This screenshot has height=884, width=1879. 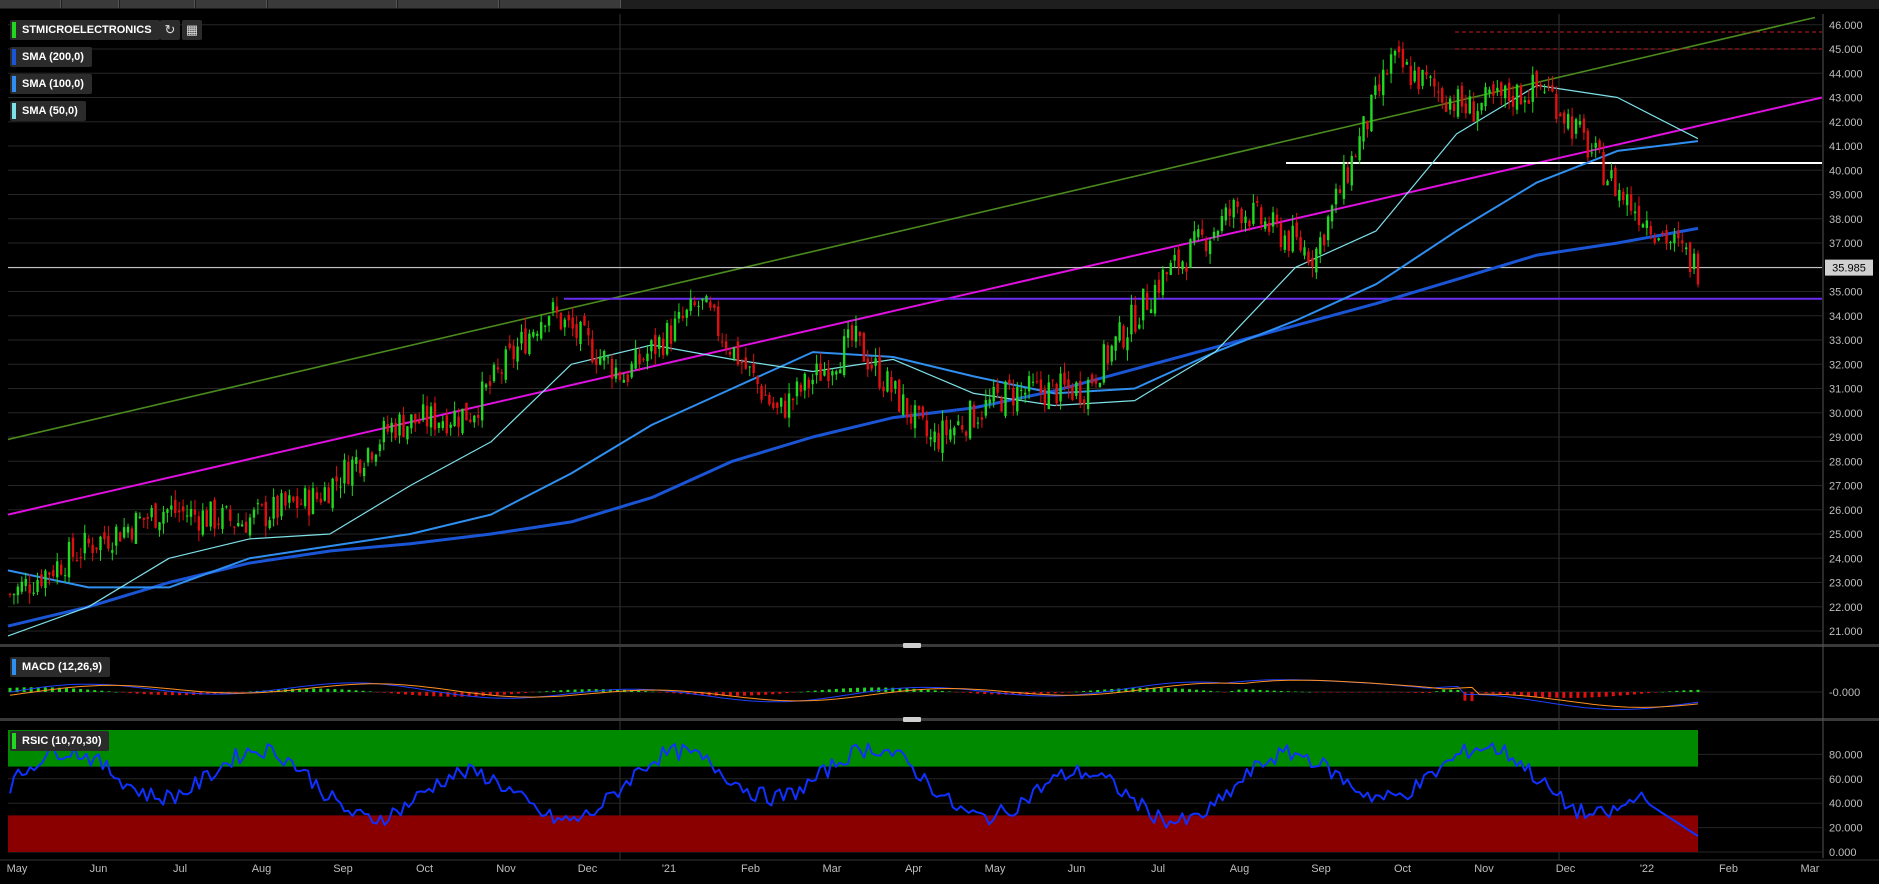 I want to click on y-tick-label: 22.000, so click(x=1846, y=608).